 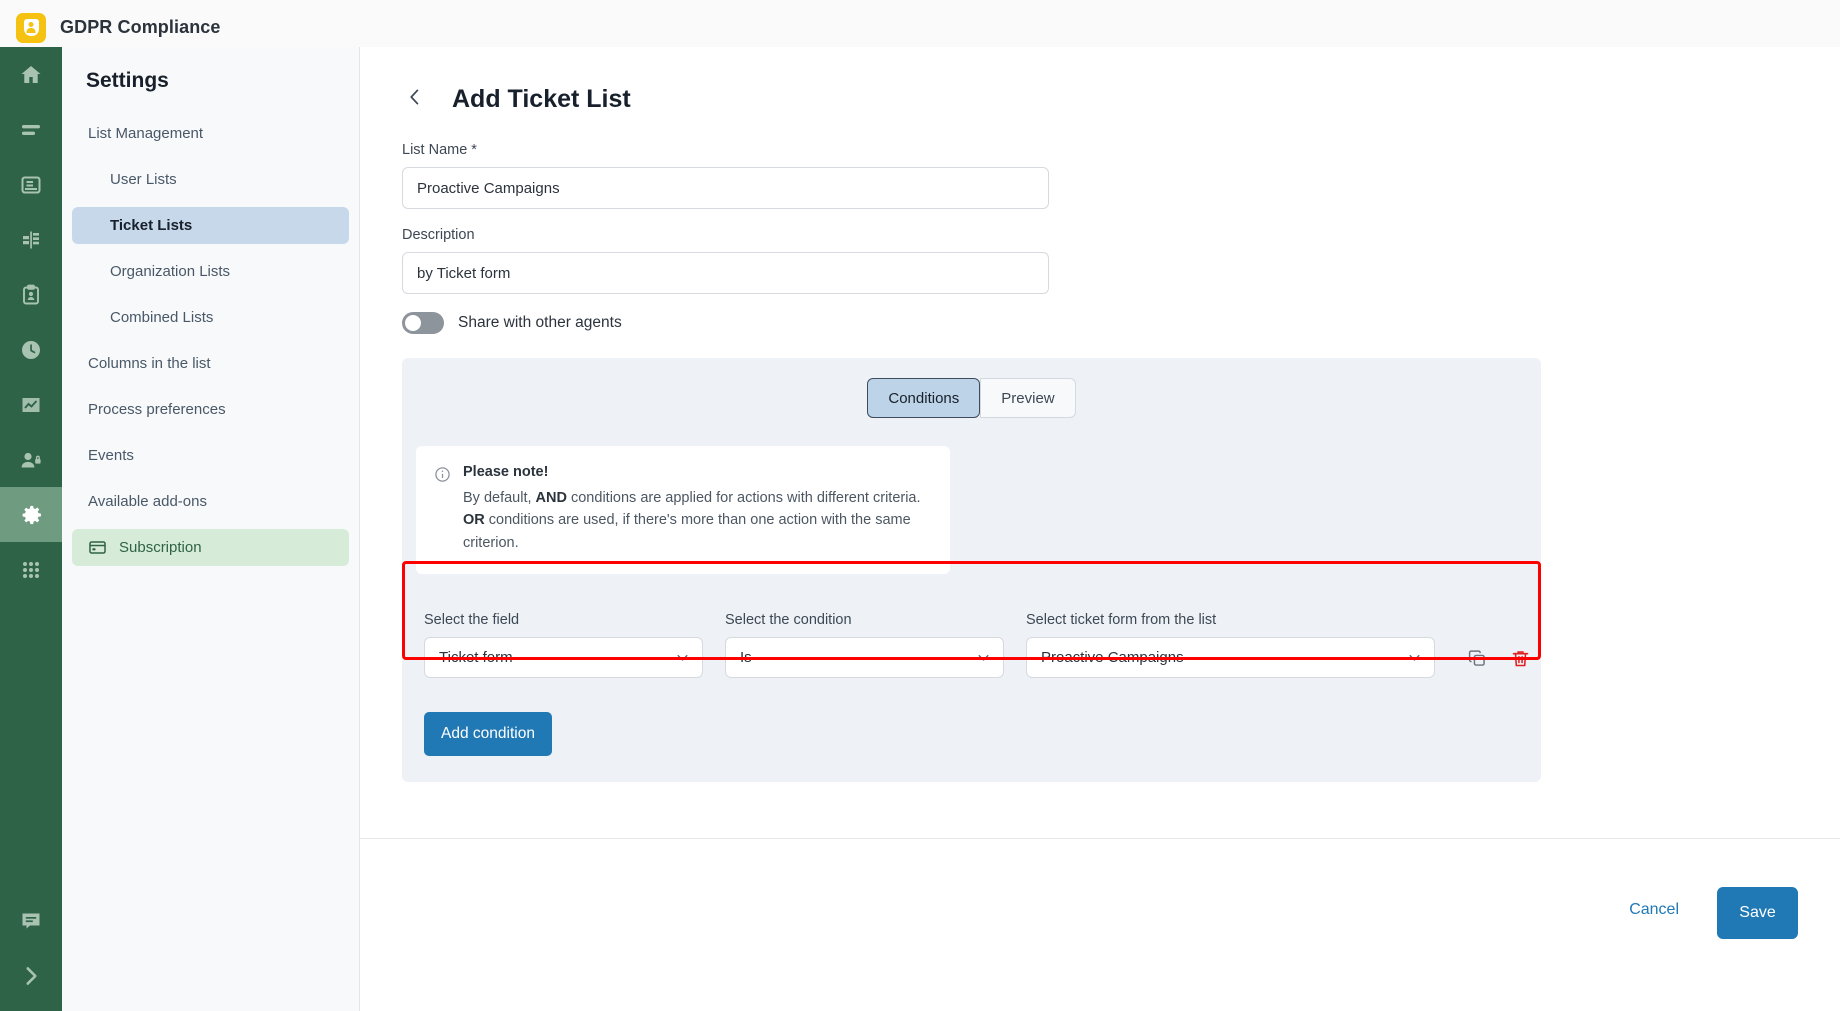 I want to click on share-toggle-row: Share with other agents, so click(x=1100, y=323).